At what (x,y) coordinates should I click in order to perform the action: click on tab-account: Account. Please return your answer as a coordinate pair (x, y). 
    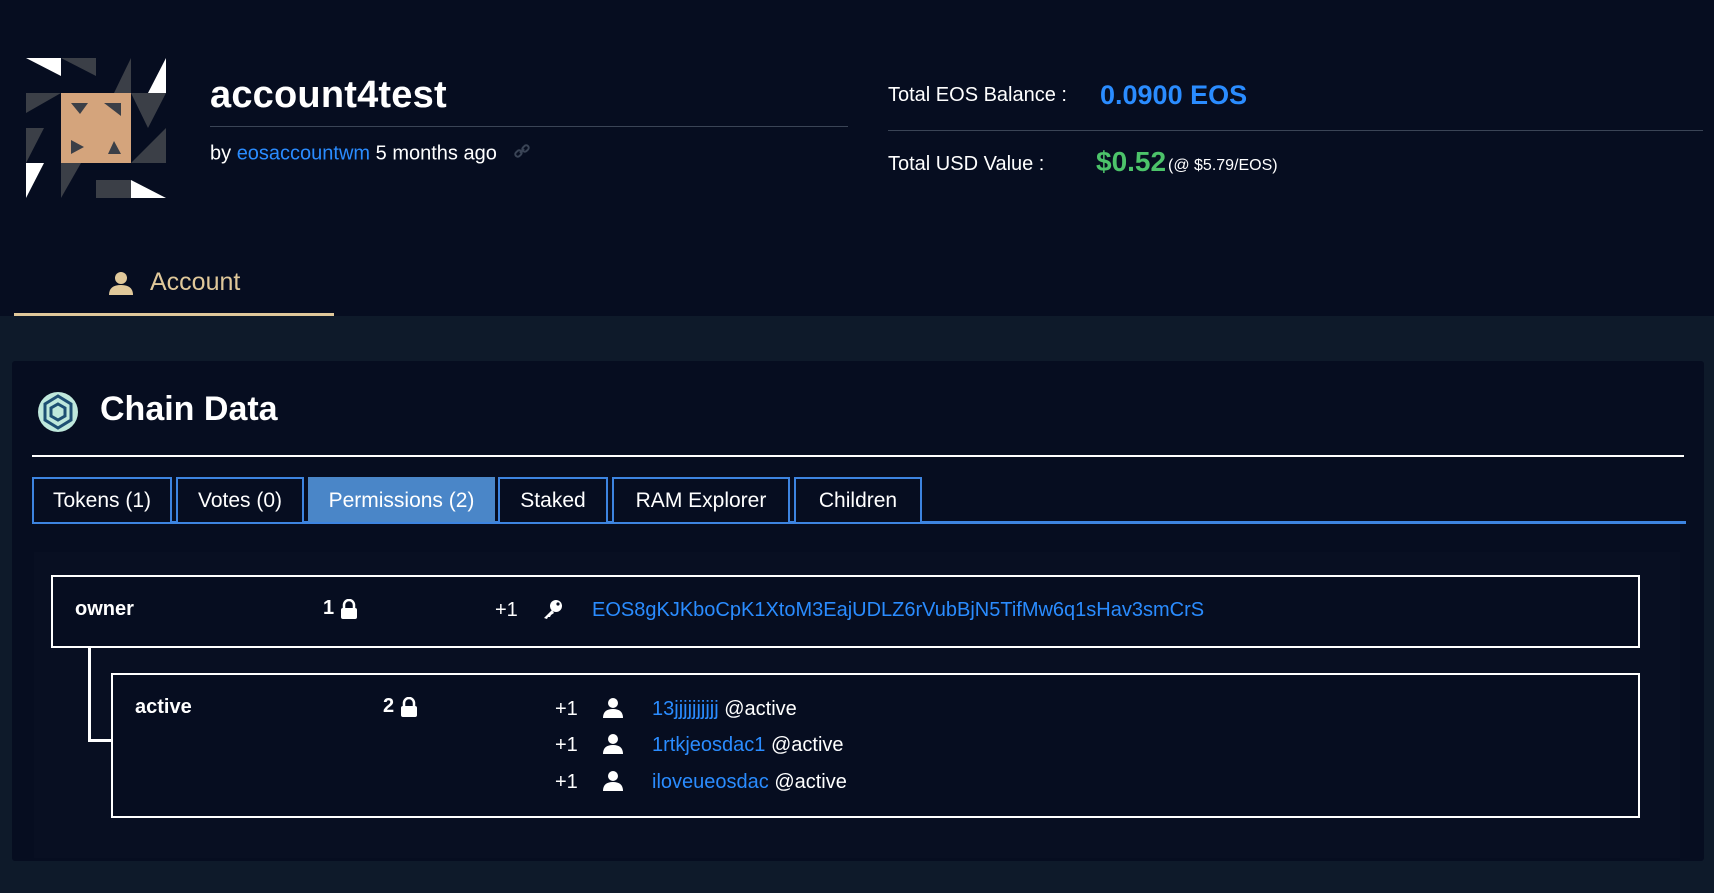
    Looking at the image, I should click on (174, 289).